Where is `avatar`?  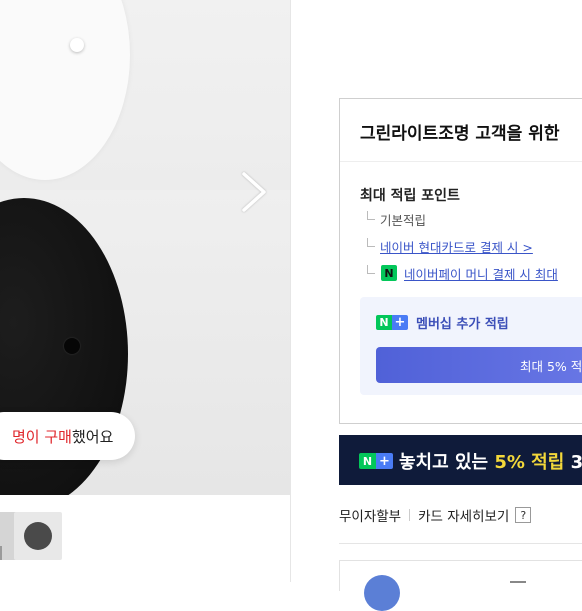 avatar is located at coordinates (382, 593).